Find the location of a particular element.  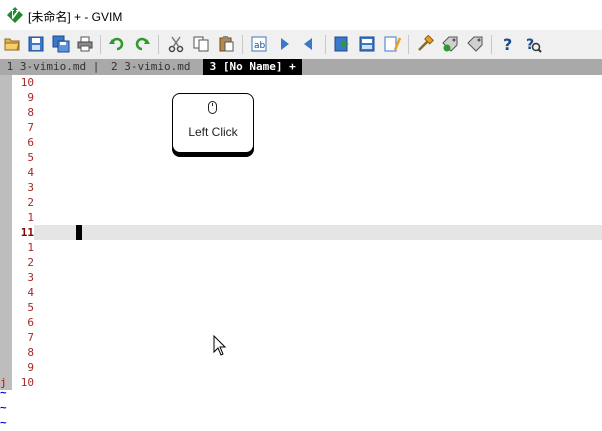

vim-icon is located at coordinates (15, 15).